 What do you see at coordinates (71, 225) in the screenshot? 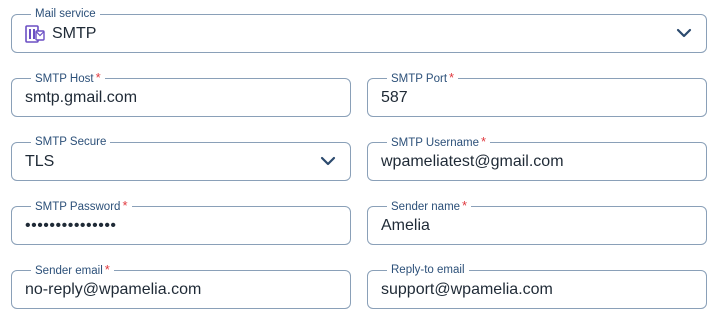
I see `smtp-password-input: •••••••••••••••` at bounding box center [71, 225].